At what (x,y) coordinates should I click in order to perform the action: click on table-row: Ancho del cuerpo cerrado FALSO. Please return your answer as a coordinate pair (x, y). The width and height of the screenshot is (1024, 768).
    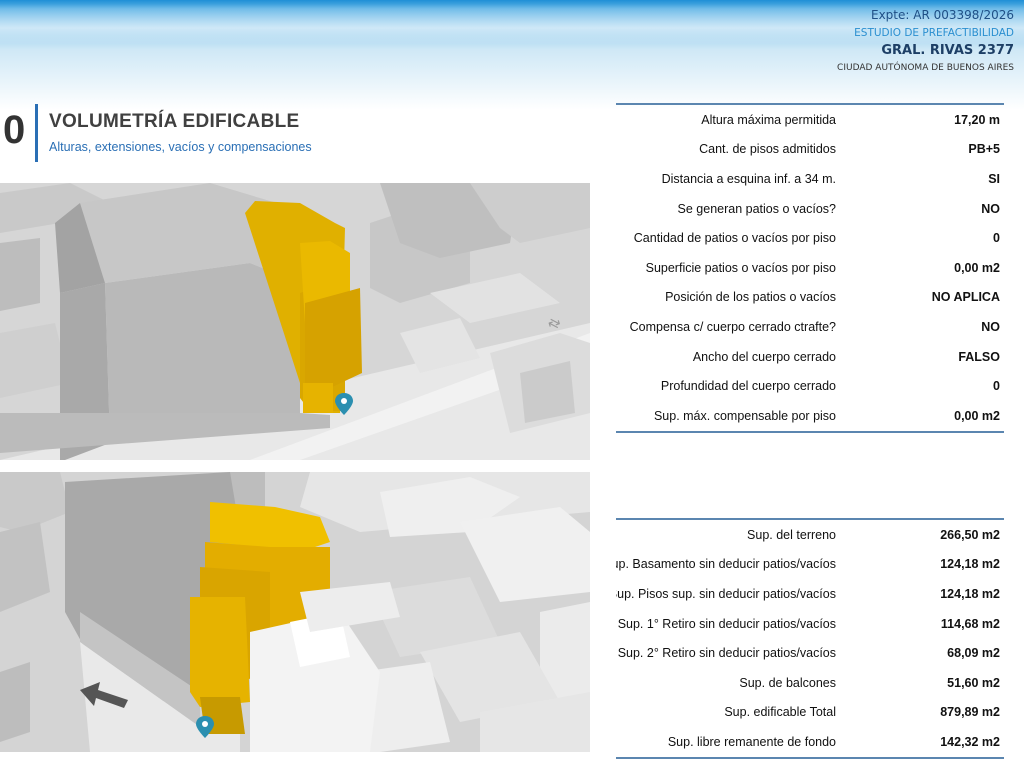
    Looking at the image, I should click on (810, 357).